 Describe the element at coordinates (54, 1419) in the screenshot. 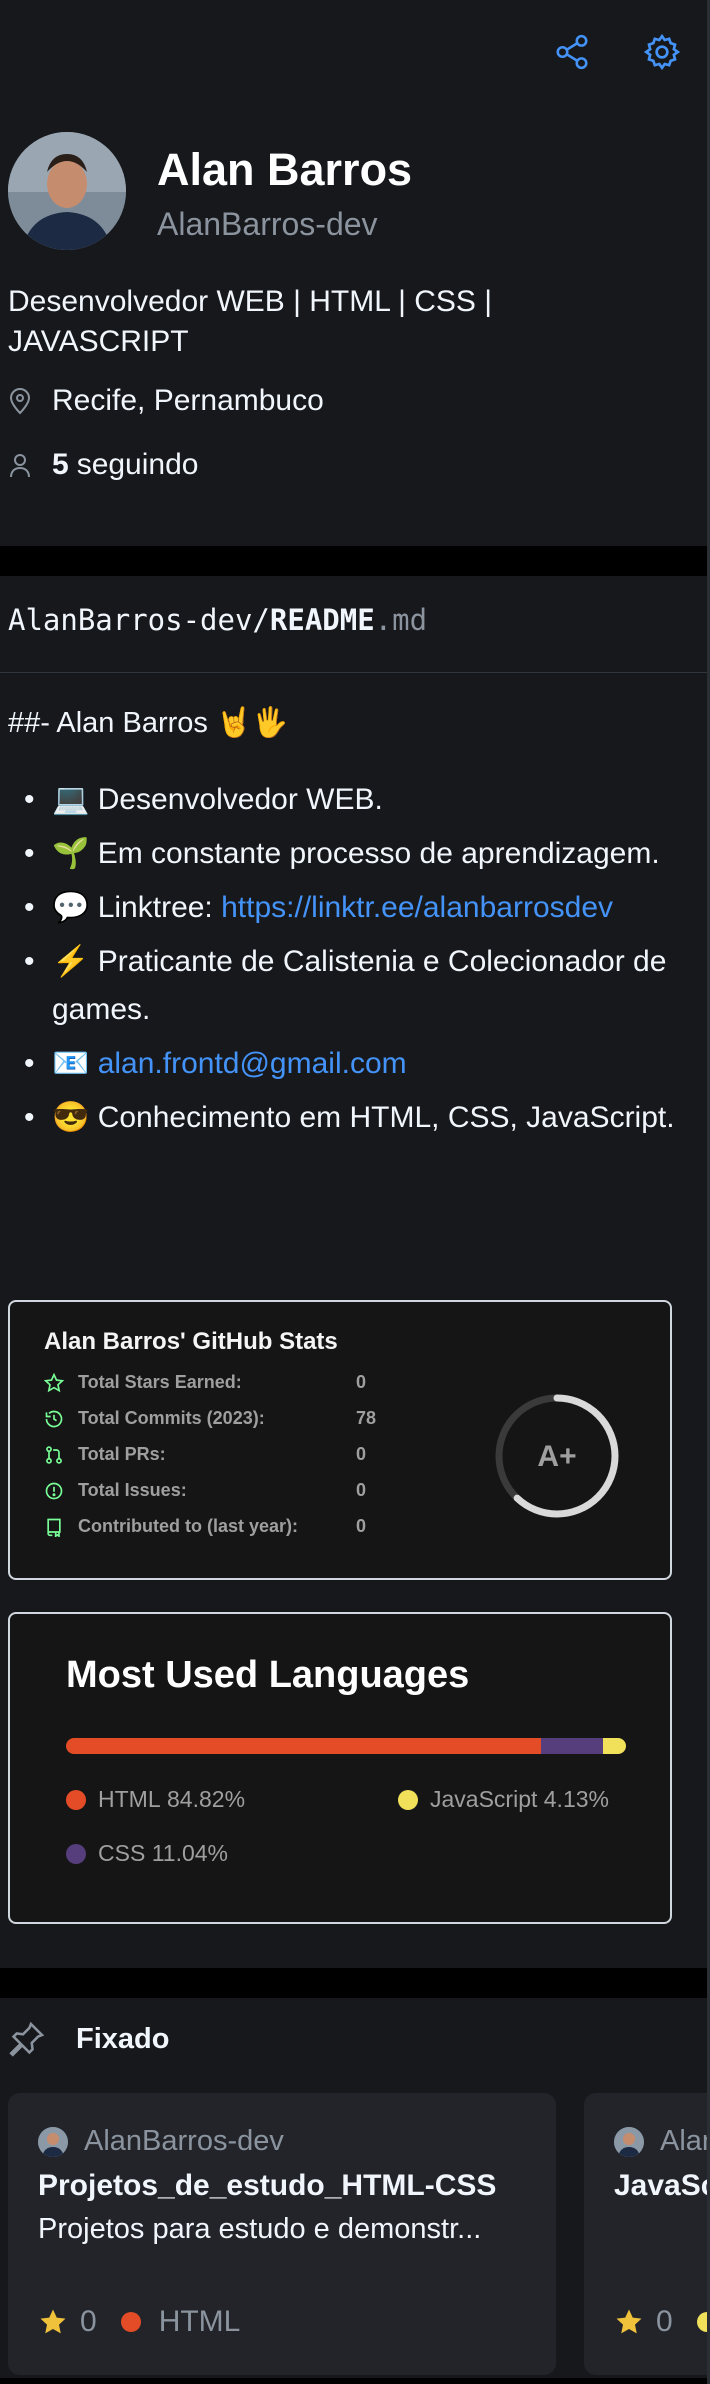

I see `history-icon` at that location.